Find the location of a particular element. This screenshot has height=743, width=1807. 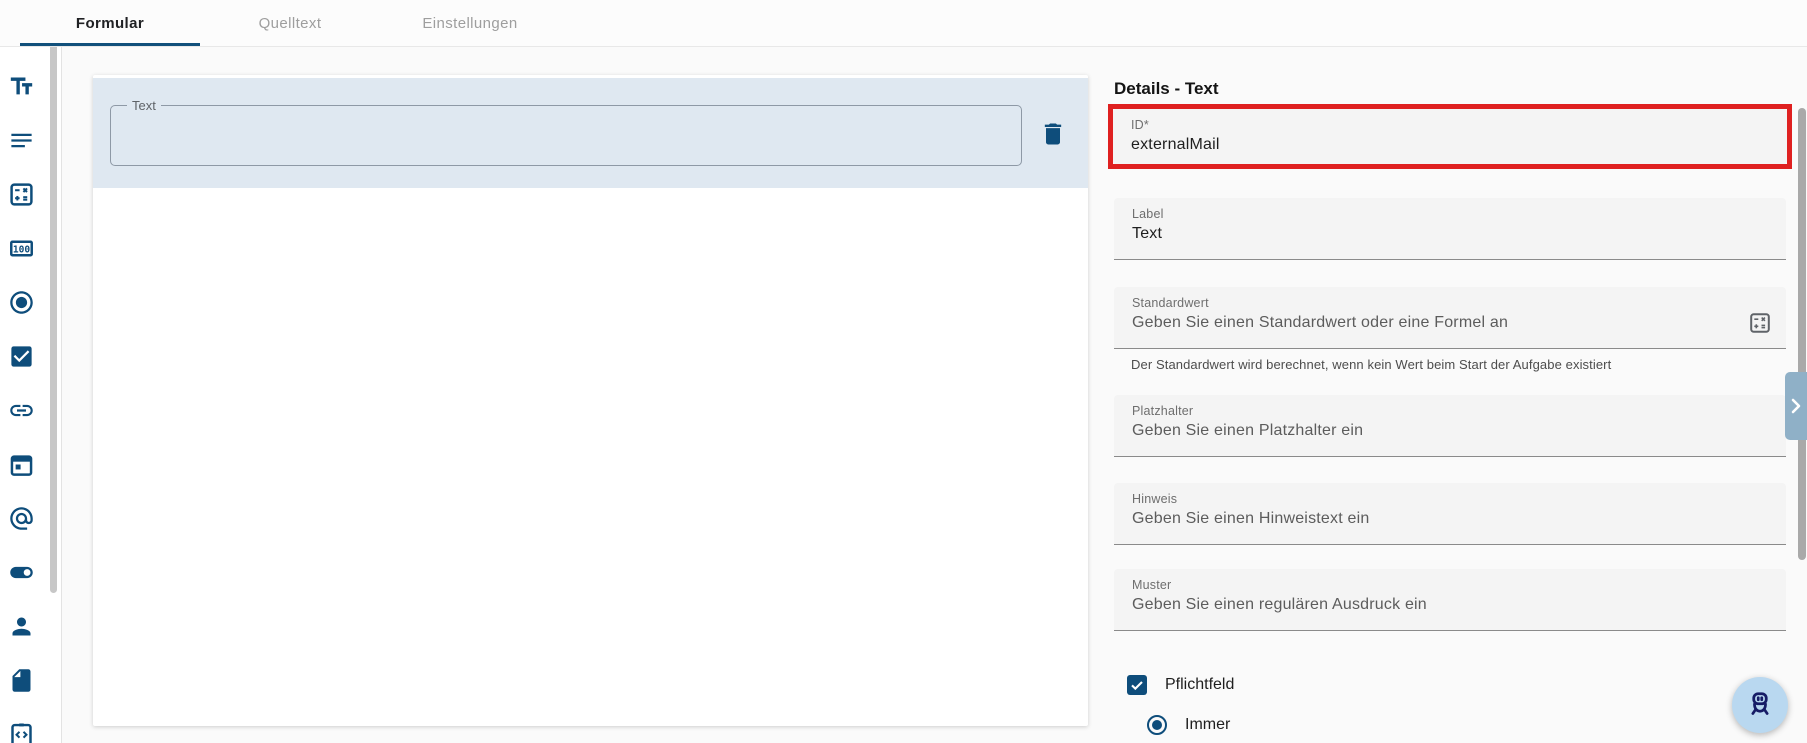

required-checkbox-row: Pflichtfeld is located at coordinates (1180, 685).